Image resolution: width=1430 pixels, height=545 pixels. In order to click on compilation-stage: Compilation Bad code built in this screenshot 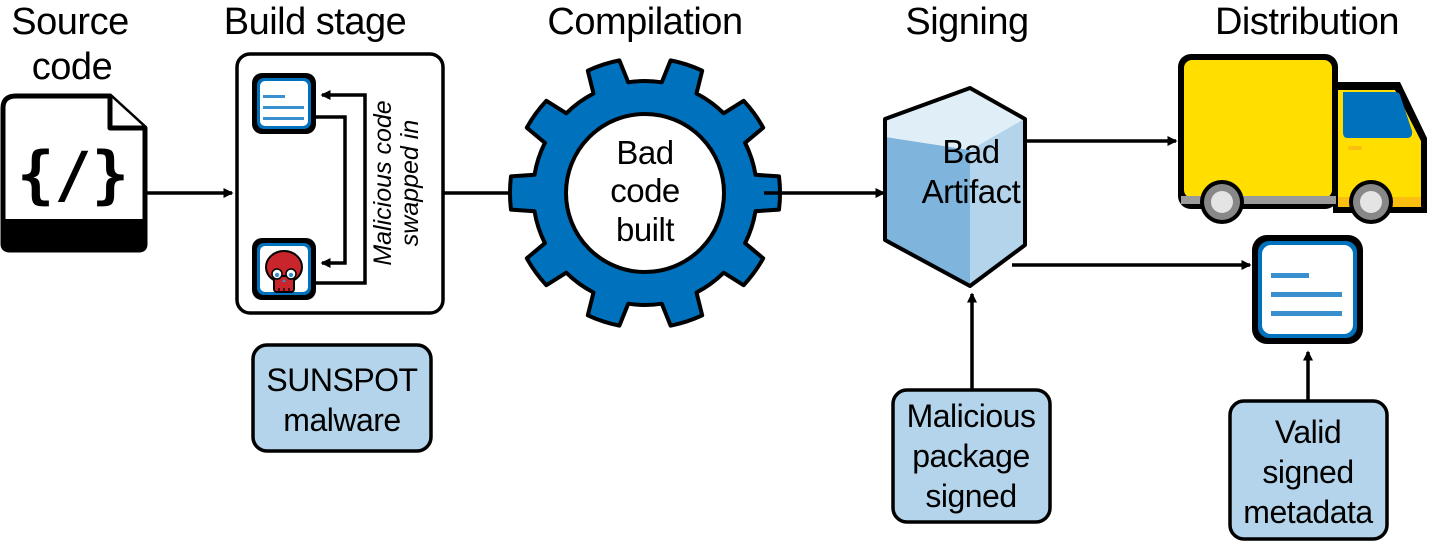, I will do `click(645, 164)`.